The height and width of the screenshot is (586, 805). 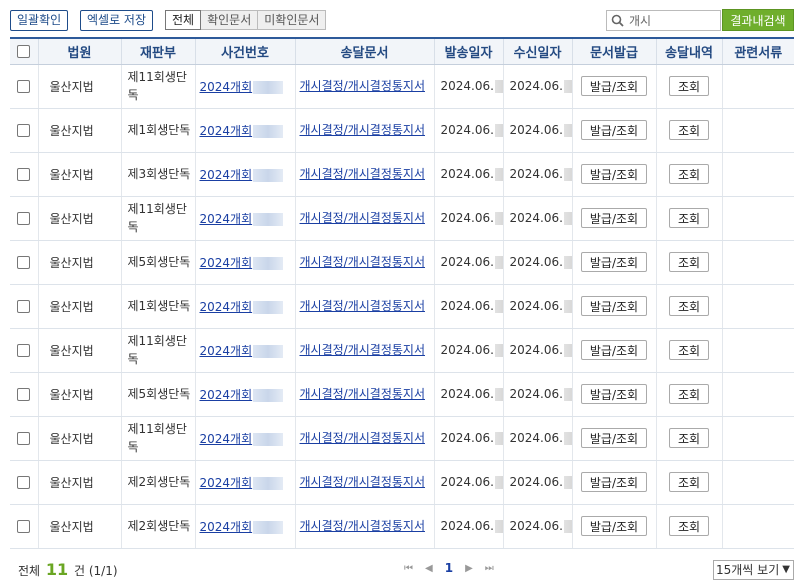 What do you see at coordinates (79, 306) in the screenshot?
I see `court-cell: 울산지법` at bounding box center [79, 306].